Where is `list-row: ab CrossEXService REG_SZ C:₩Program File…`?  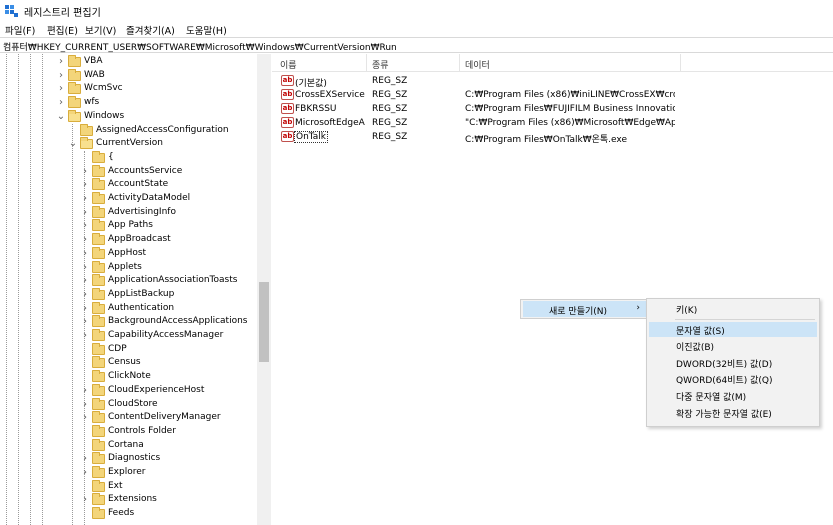
list-row: ab CrossEXService REG_SZ C:₩Program File… is located at coordinates (552, 95).